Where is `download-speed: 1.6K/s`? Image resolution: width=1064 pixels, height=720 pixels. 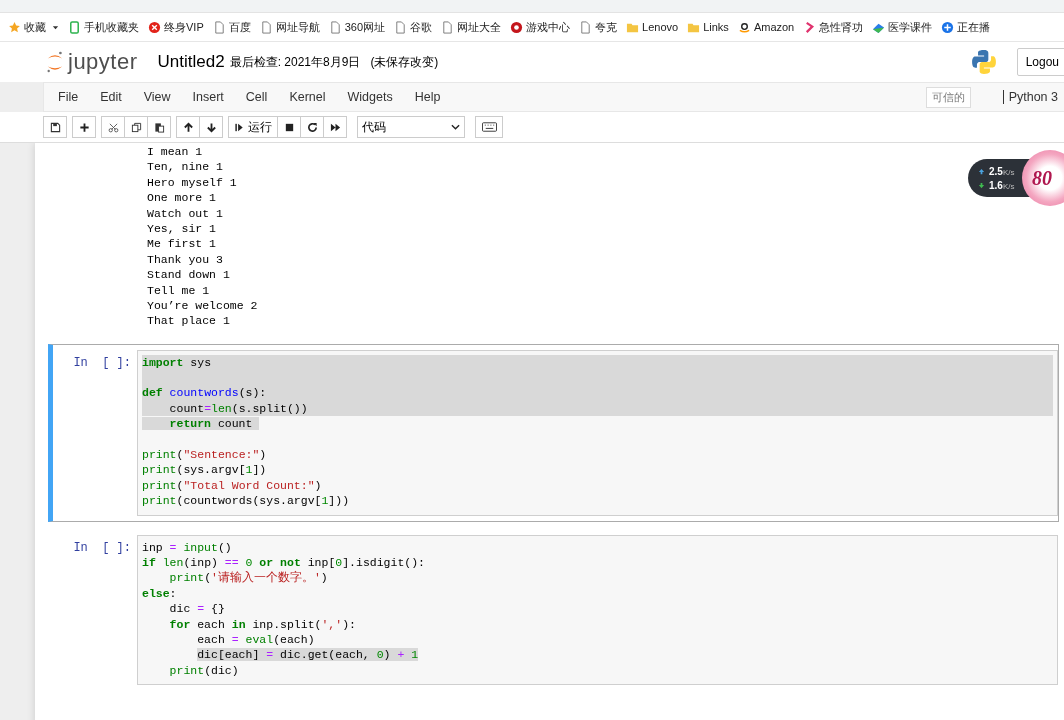 download-speed: 1.6K/s is located at coordinates (1002, 185).